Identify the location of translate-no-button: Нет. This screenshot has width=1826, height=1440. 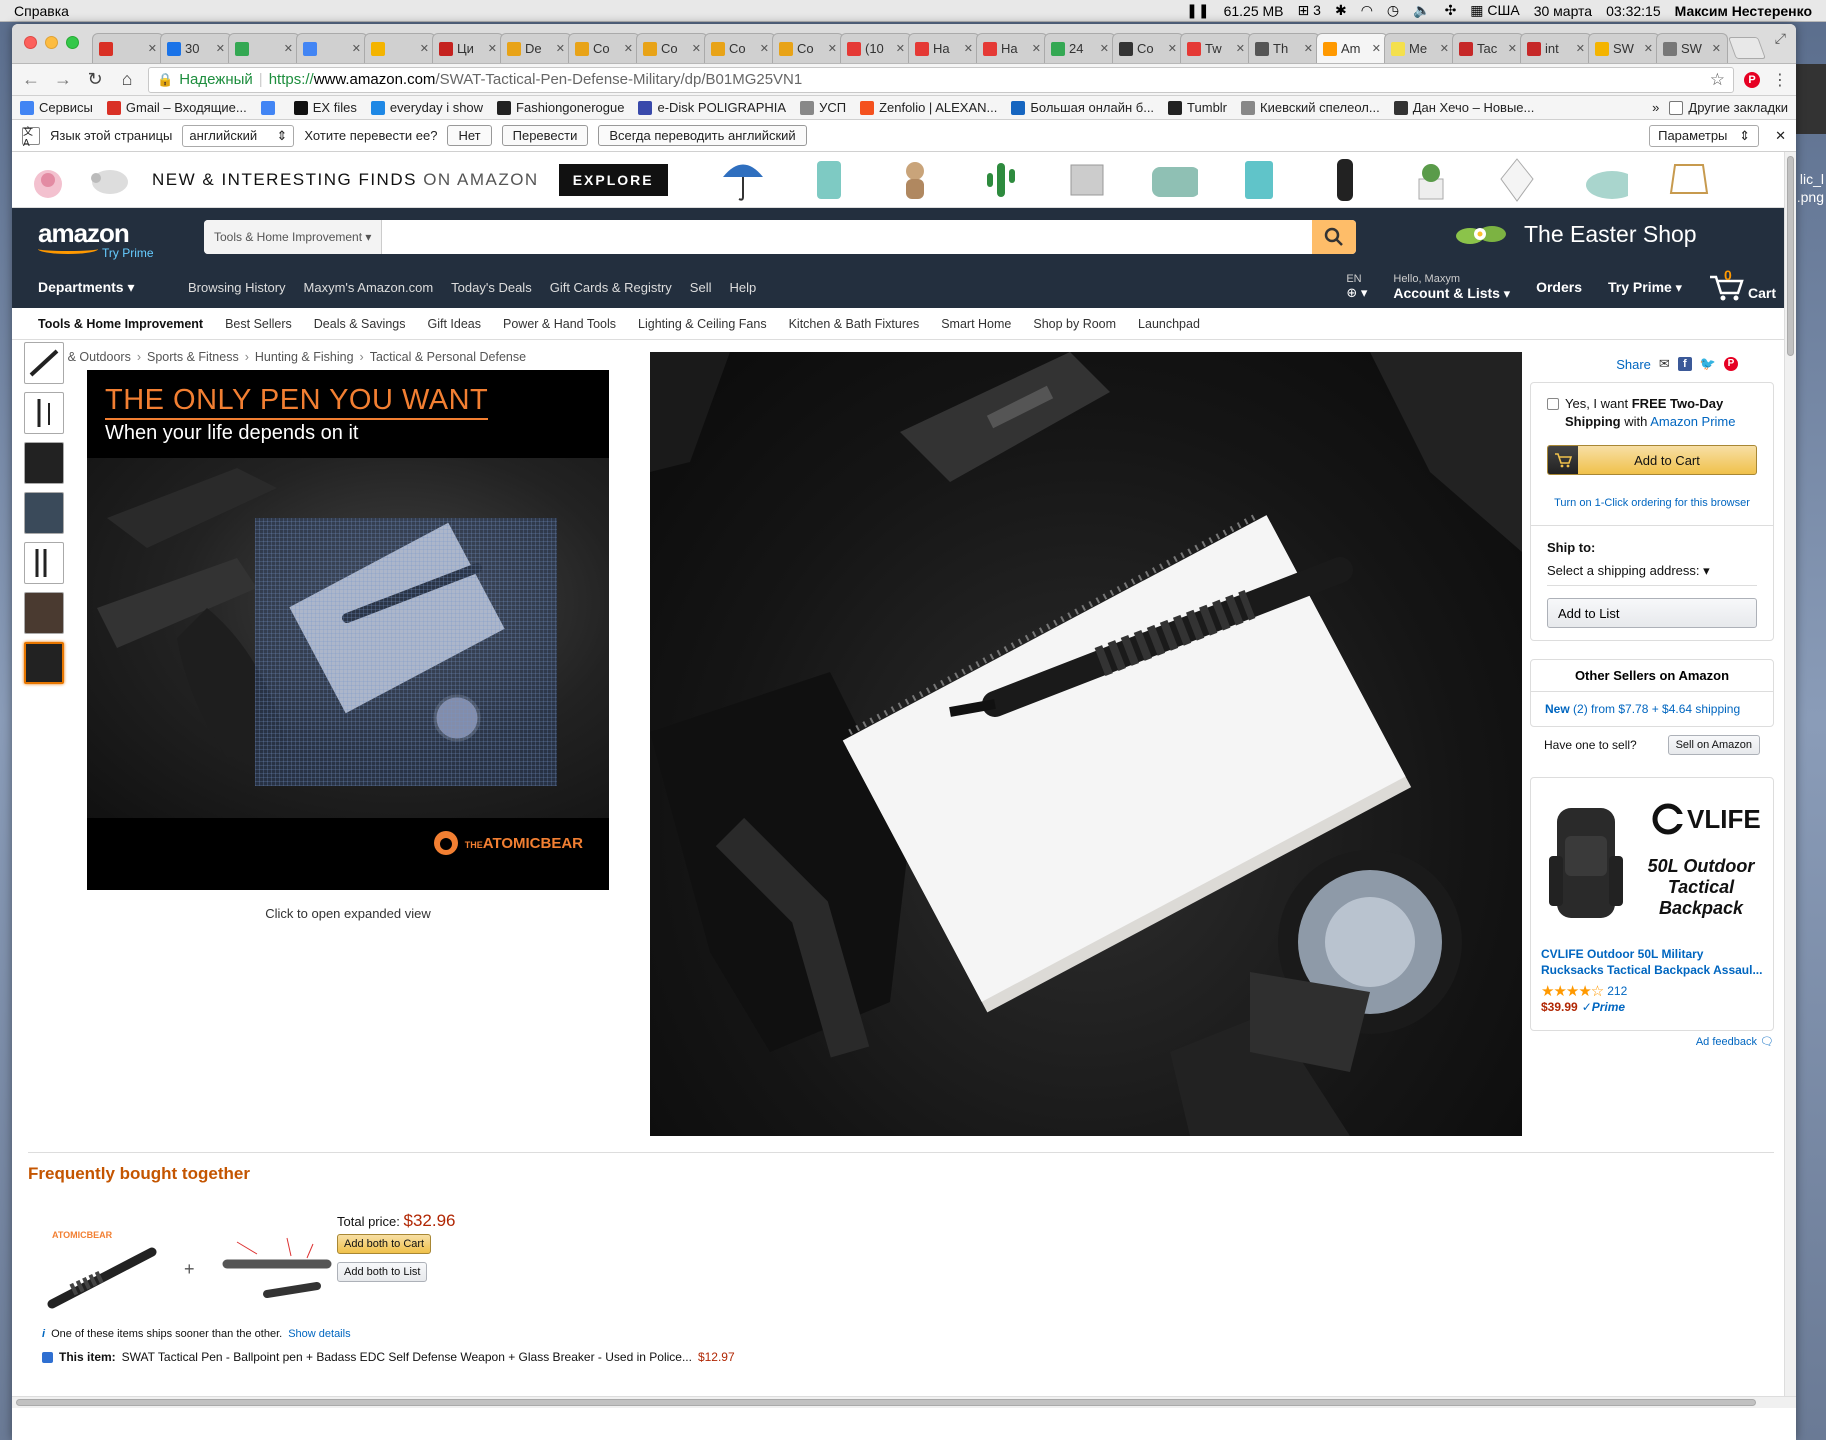
(469, 135).